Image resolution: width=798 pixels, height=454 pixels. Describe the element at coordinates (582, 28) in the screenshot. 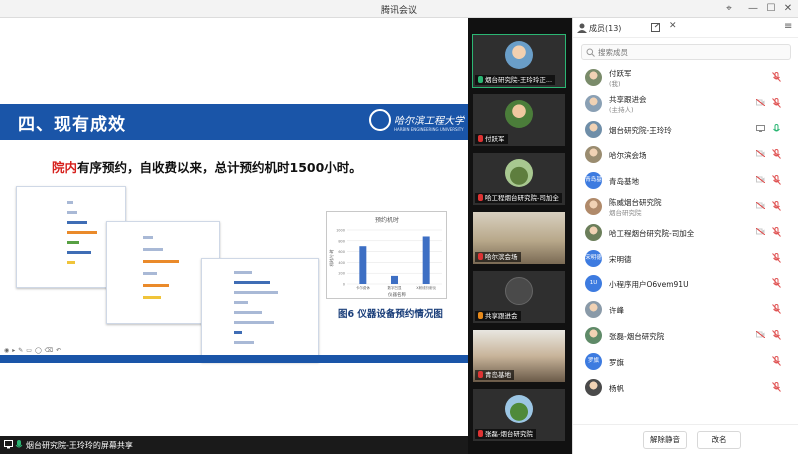

I see `members-icon` at that location.